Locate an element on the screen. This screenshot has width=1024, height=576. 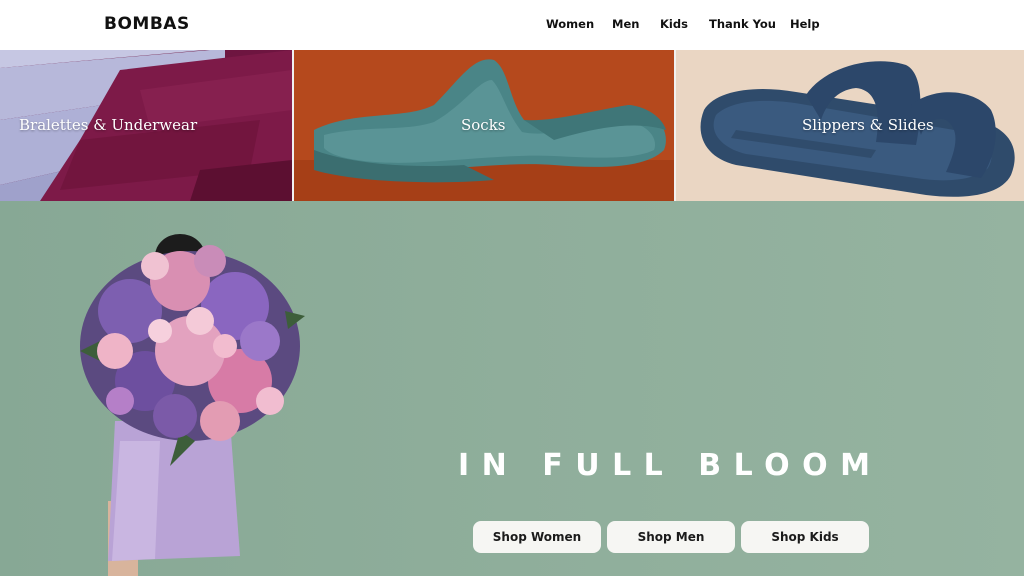
nav-men: Men is located at coordinates (625, 24).